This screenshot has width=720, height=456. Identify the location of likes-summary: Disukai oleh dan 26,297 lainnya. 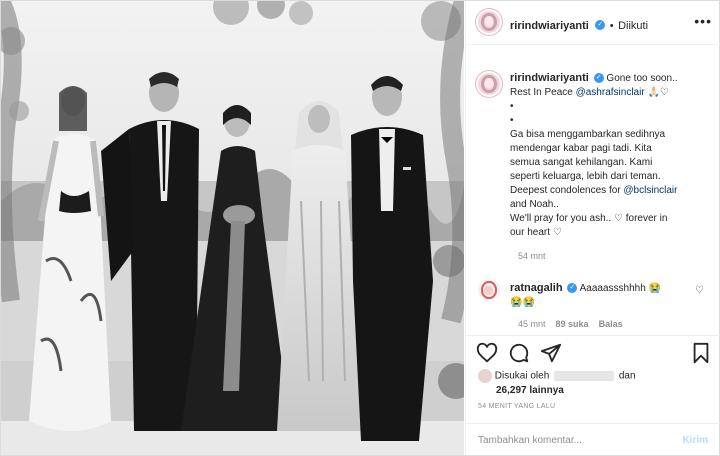
(598, 382).